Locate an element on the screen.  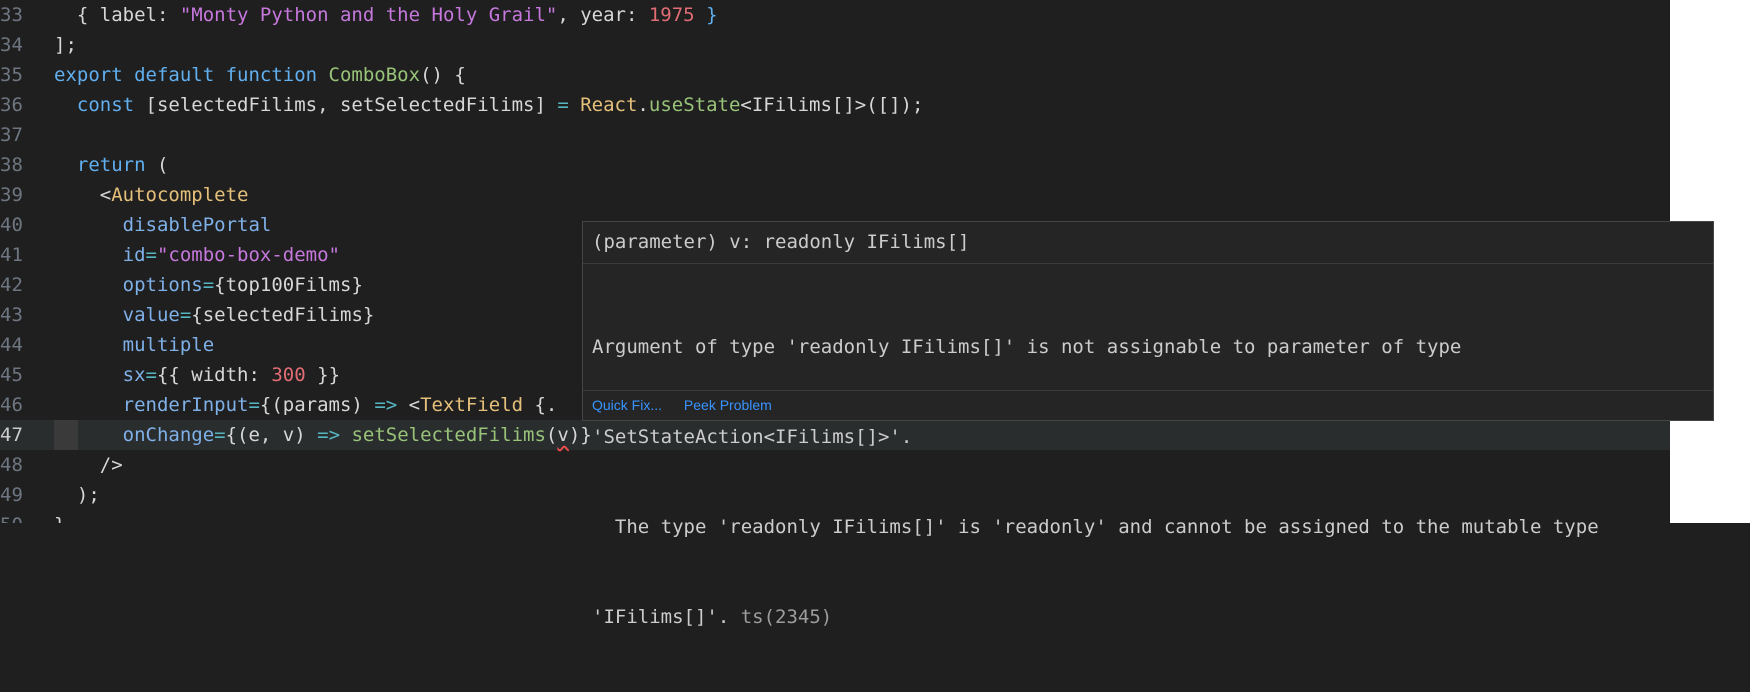
line-number: 37 is located at coordinates (11, 135).